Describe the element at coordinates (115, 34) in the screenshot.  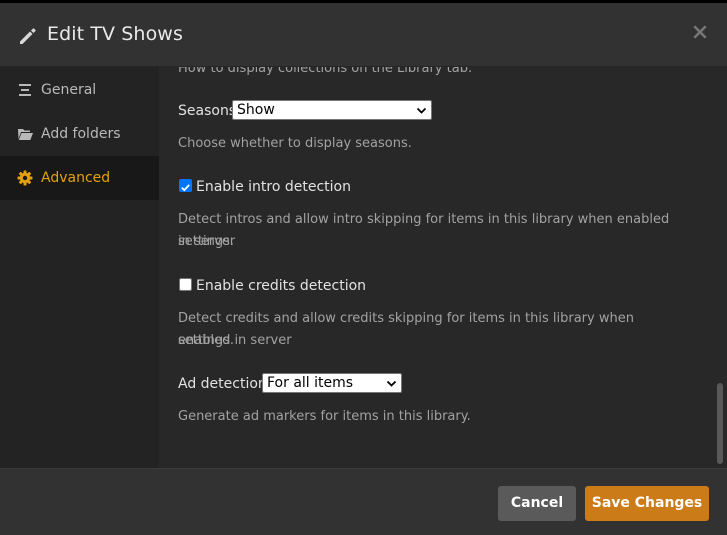
I see `dialog-title: Edit TV Shows` at that location.